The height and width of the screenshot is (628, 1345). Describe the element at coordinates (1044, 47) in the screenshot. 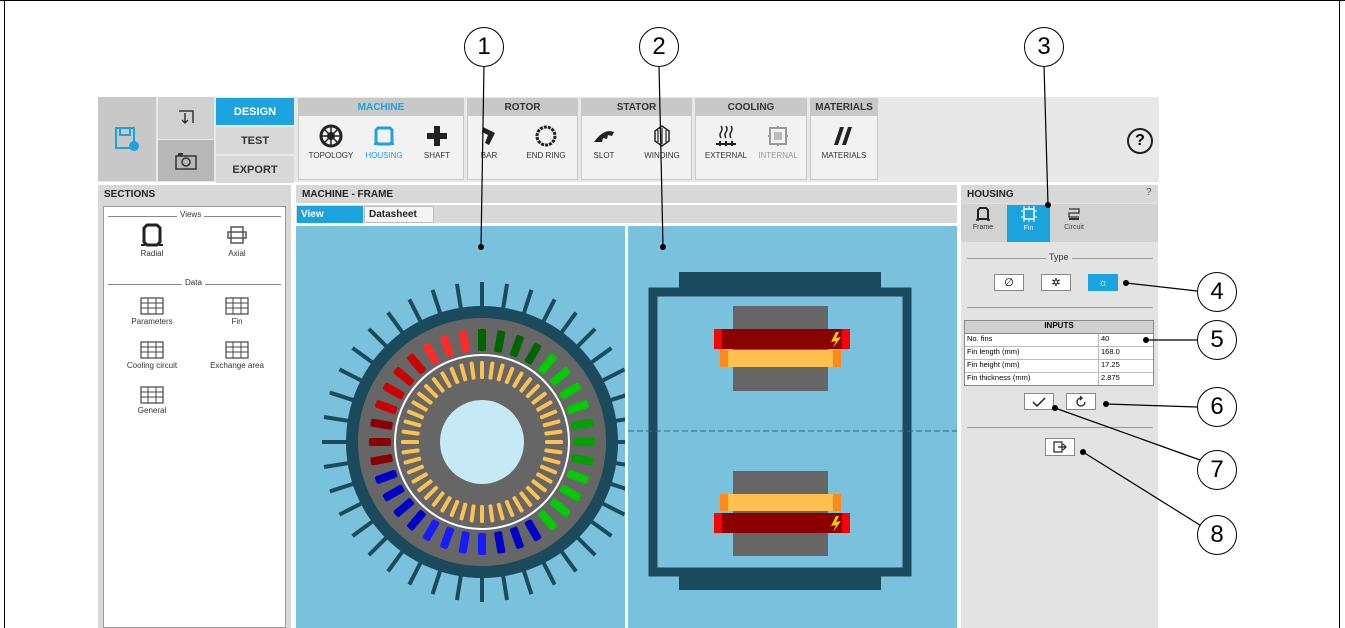

I see `callout-3: 3` at that location.